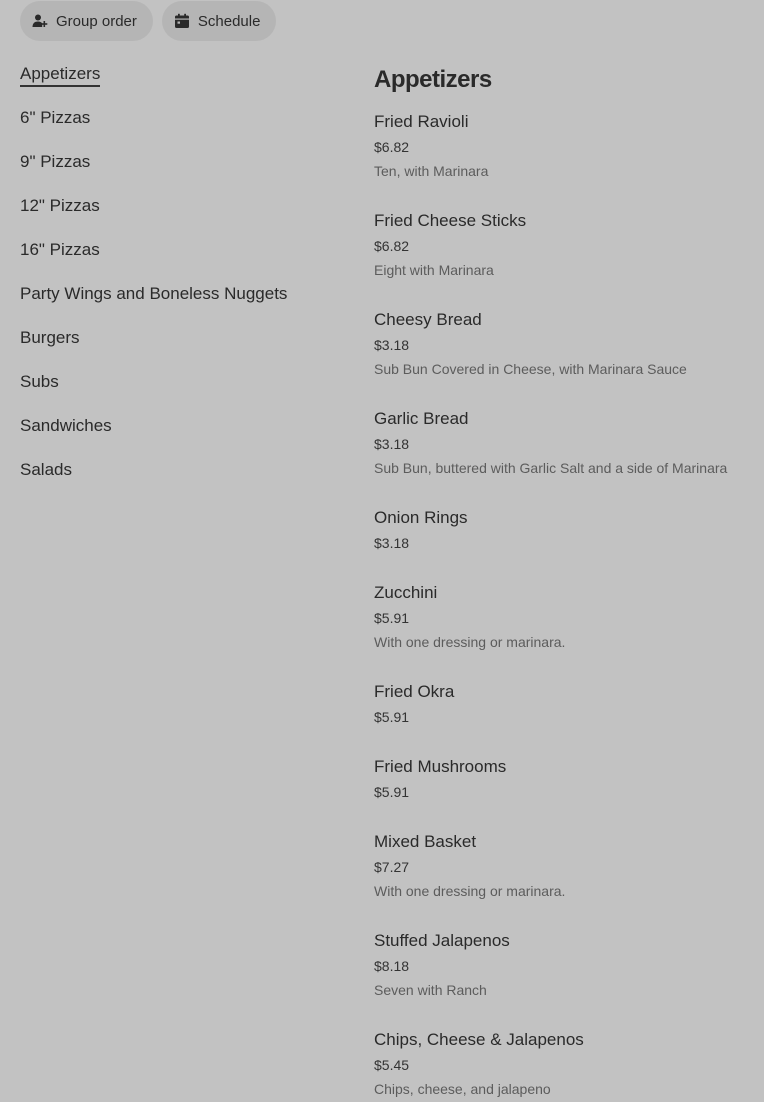 Image resolution: width=764 pixels, height=1102 pixels. What do you see at coordinates (442, 940) in the screenshot?
I see `item-name: Stuffed Jalapenos` at bounding box center [442, 940].